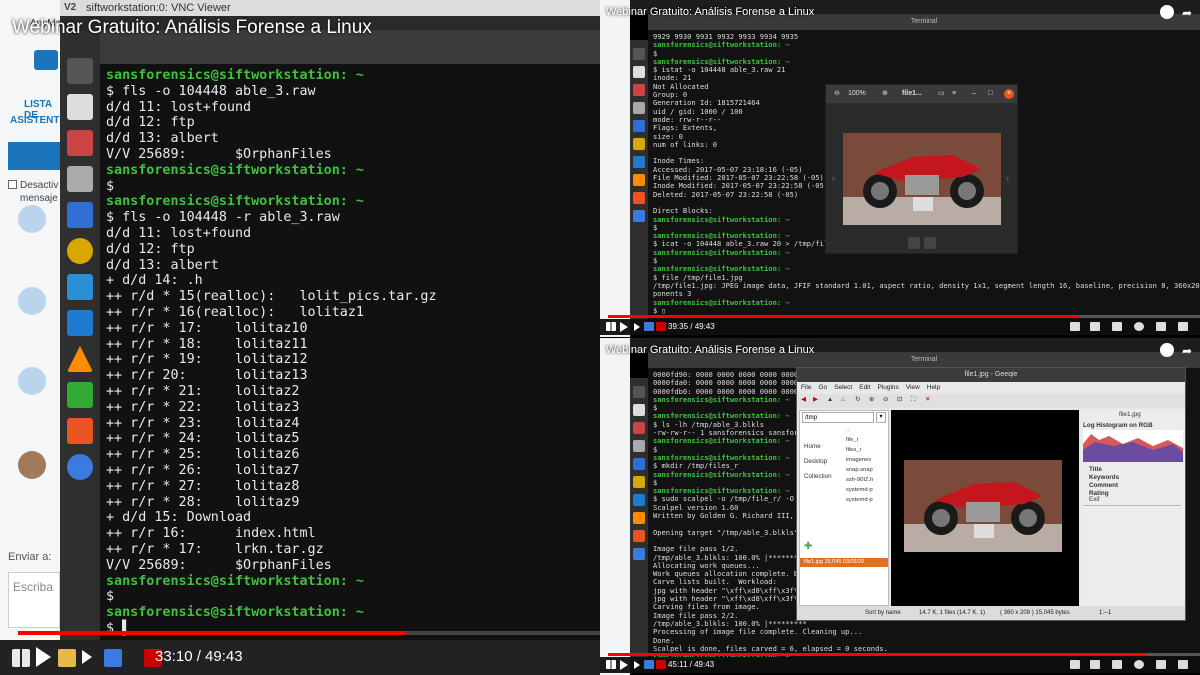  I want to click on minimize-icon: –, so click(974, 94).